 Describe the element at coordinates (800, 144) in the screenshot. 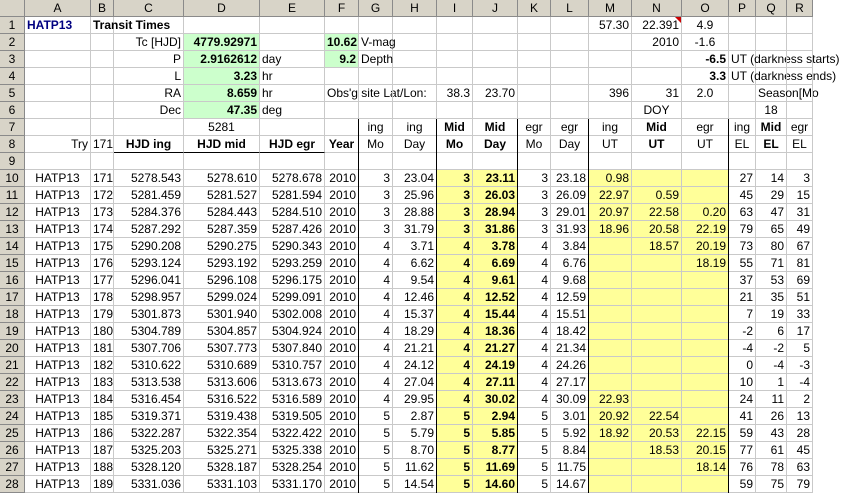

I see `cell-r8: EL` at that location.